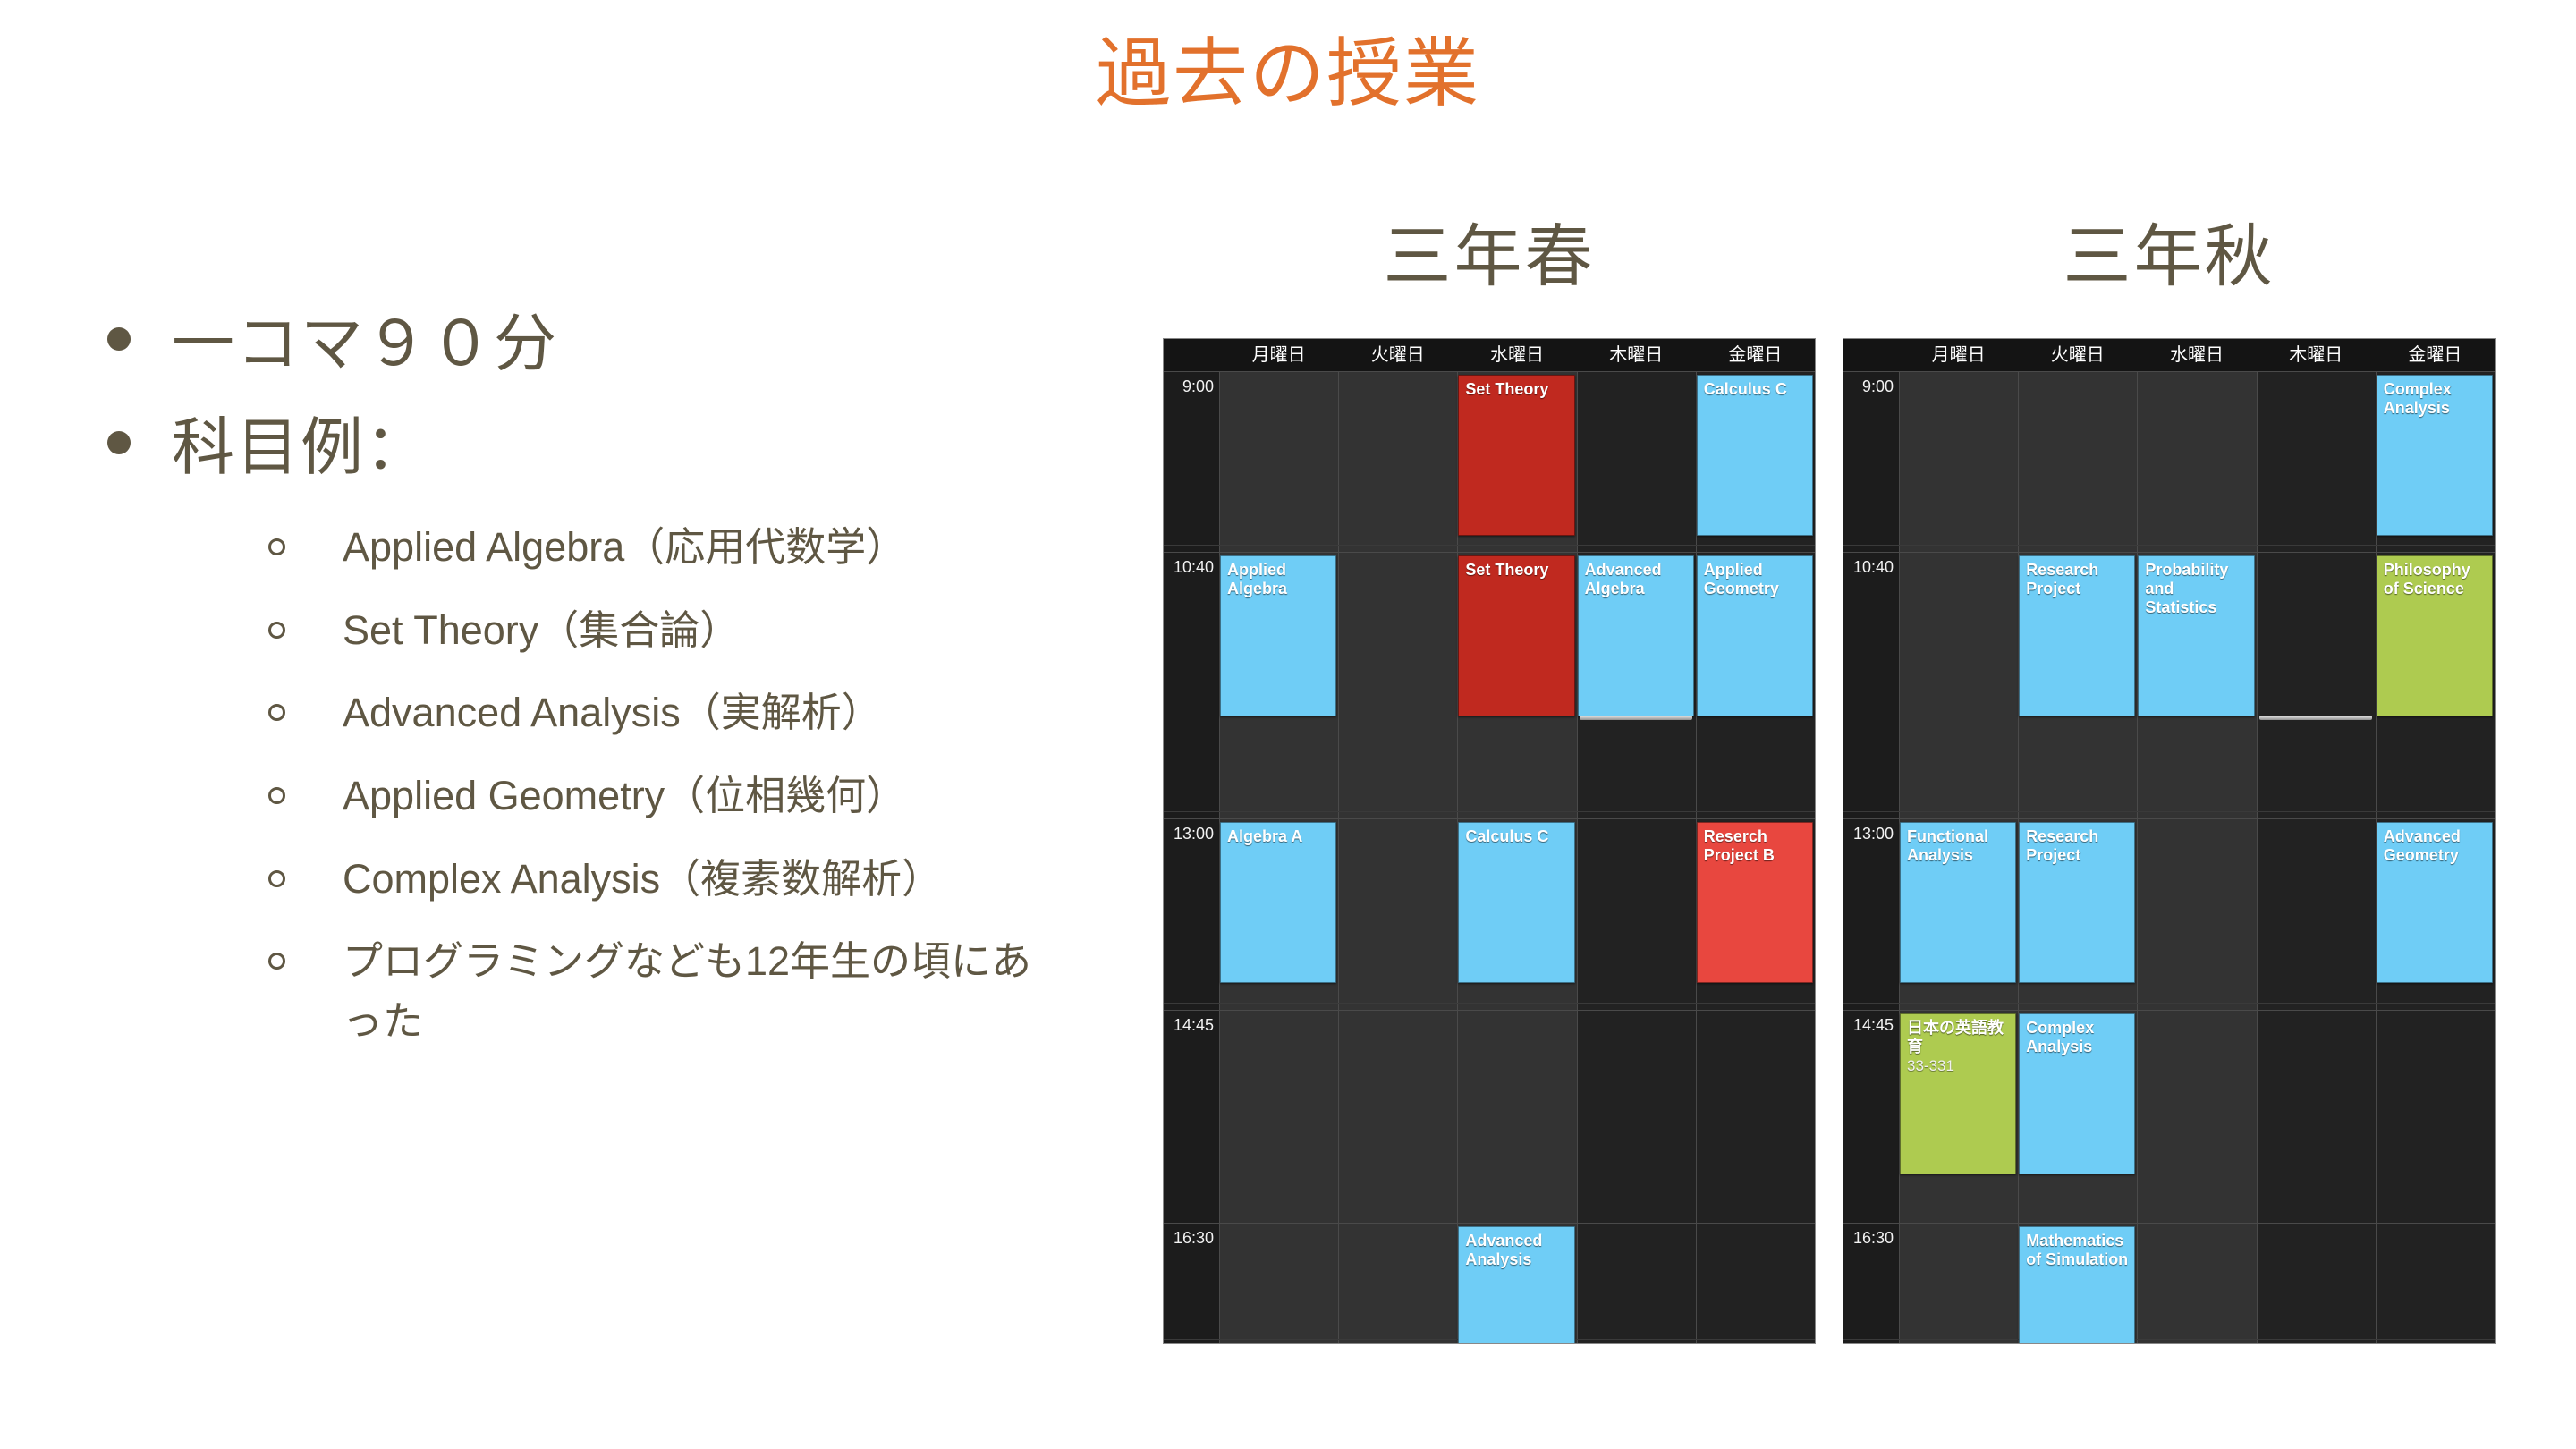  What do you see at coordinates (1257, 579) in the screenshot?
I see `calendar-event-title: Applied Algebra` at bounding box center [1257, 579].